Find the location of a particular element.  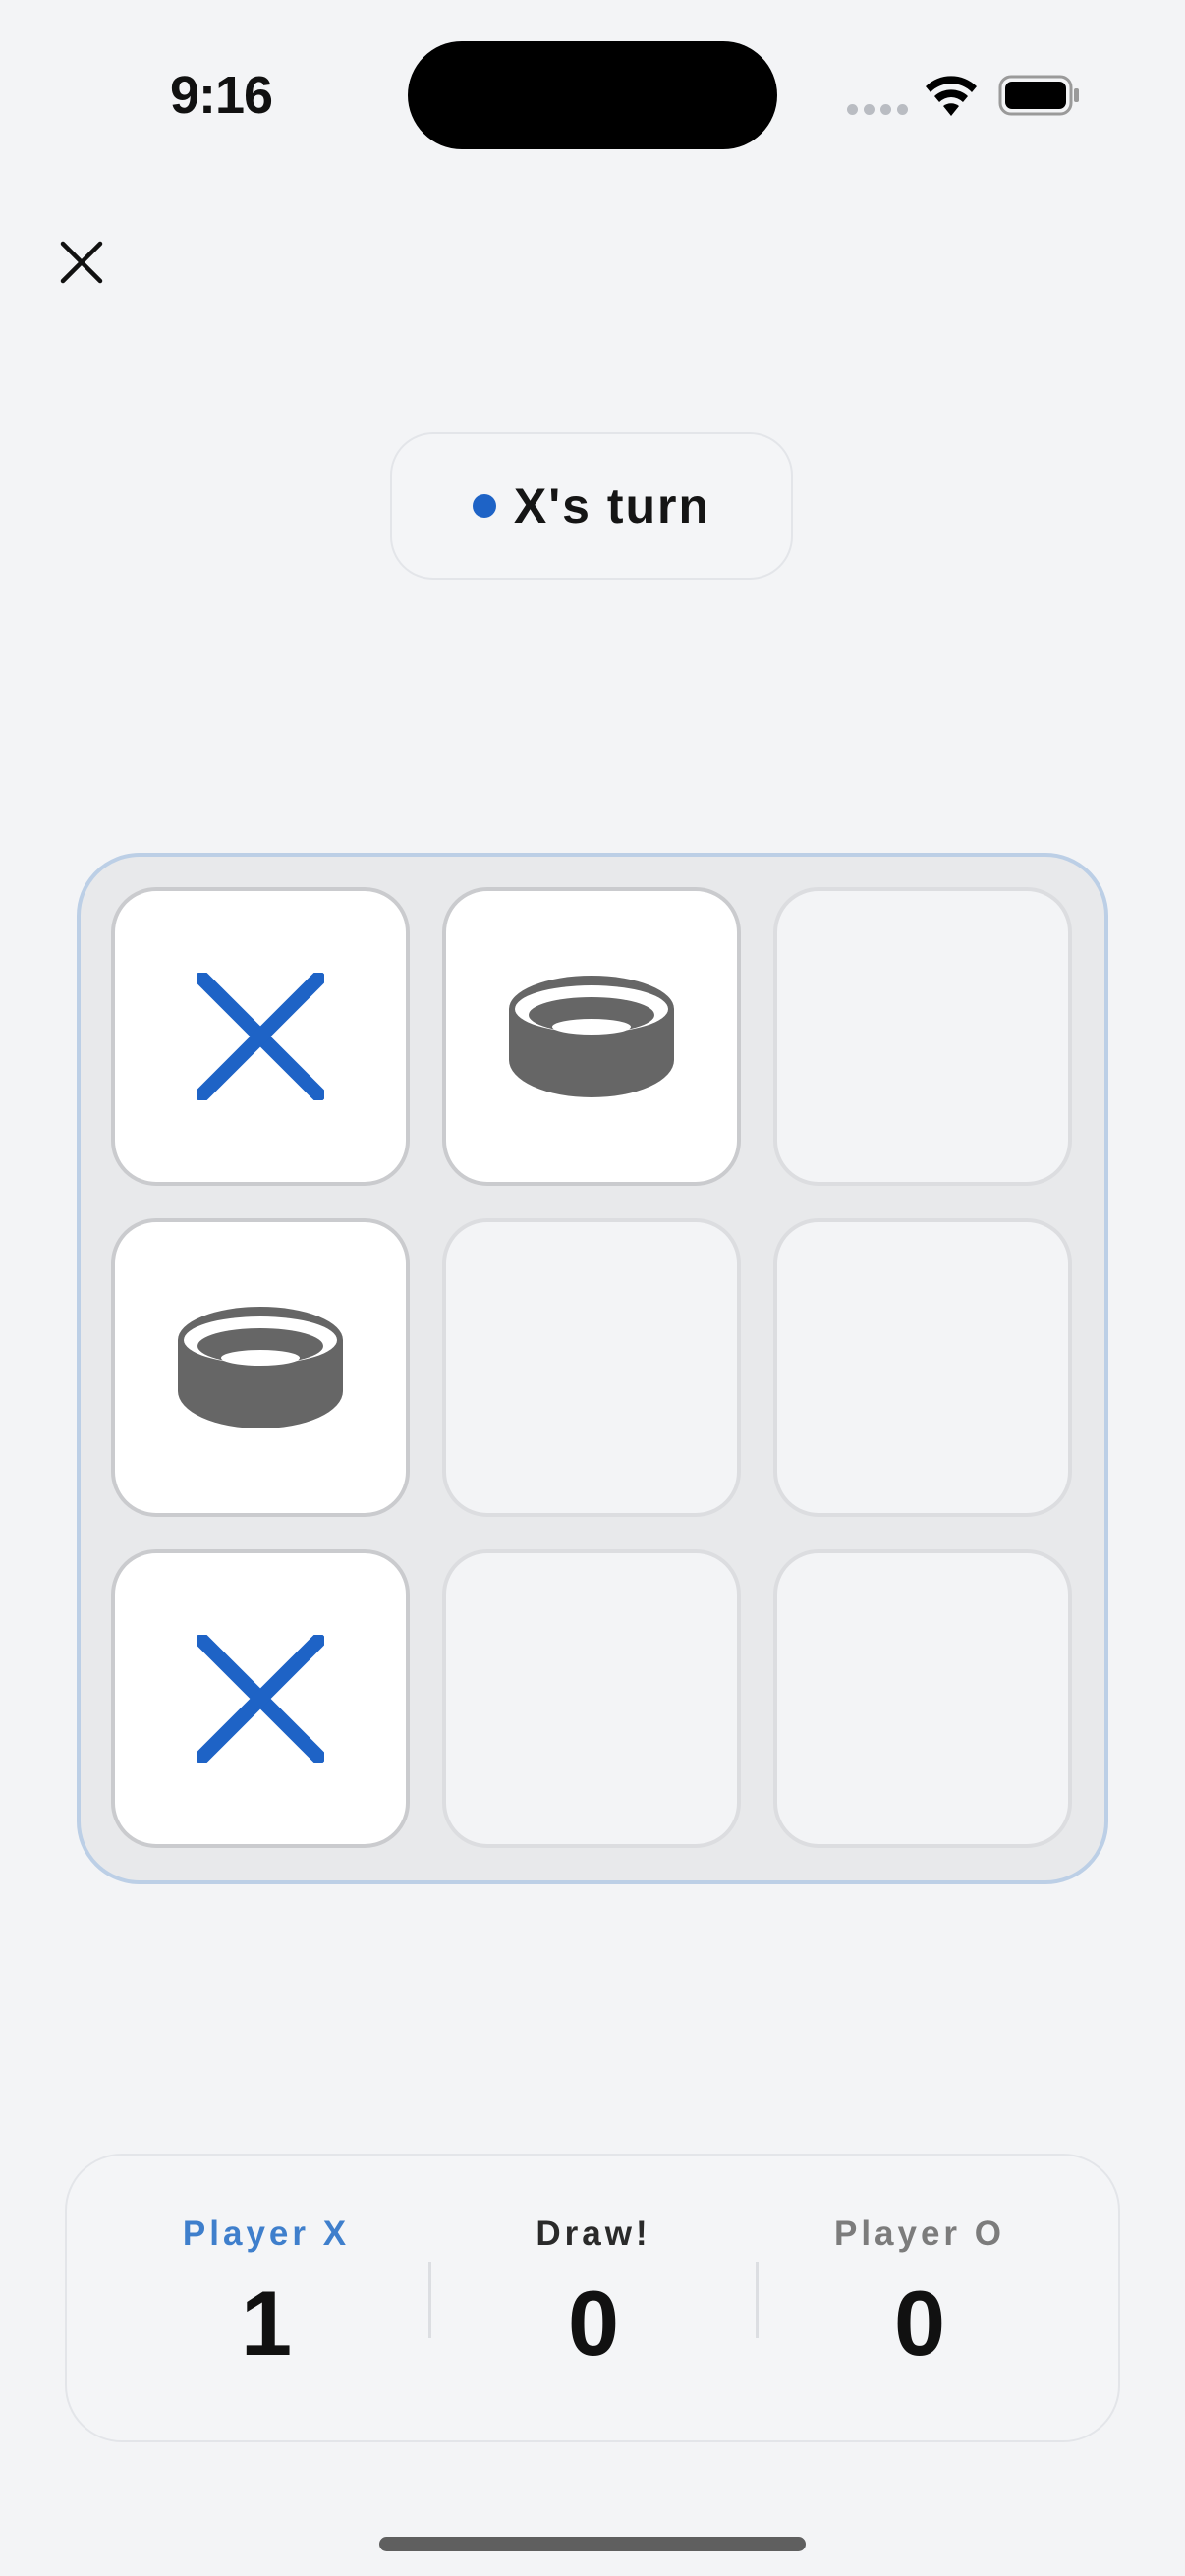

draw-label: Draw! is located at coordinates (594, 2233).